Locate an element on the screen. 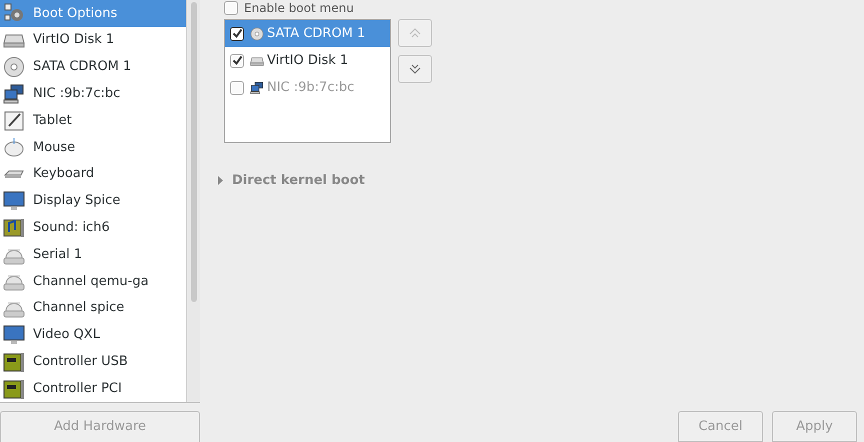 Image resolution: width=864 pixels, height=442 pixels. move-down-button is located at coordinates (415, 69).